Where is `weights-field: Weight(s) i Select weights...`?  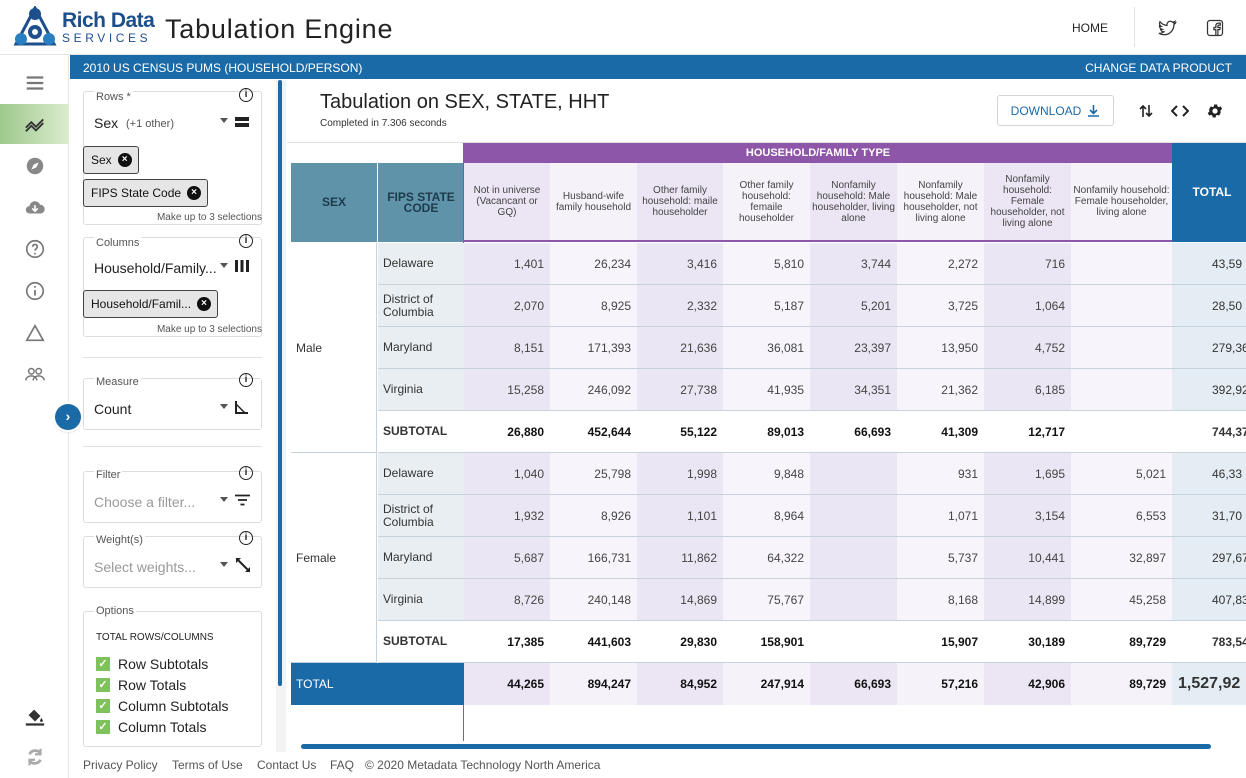
weights-field: Weight(s) i Select weights... is located at coordinates (172, 559).